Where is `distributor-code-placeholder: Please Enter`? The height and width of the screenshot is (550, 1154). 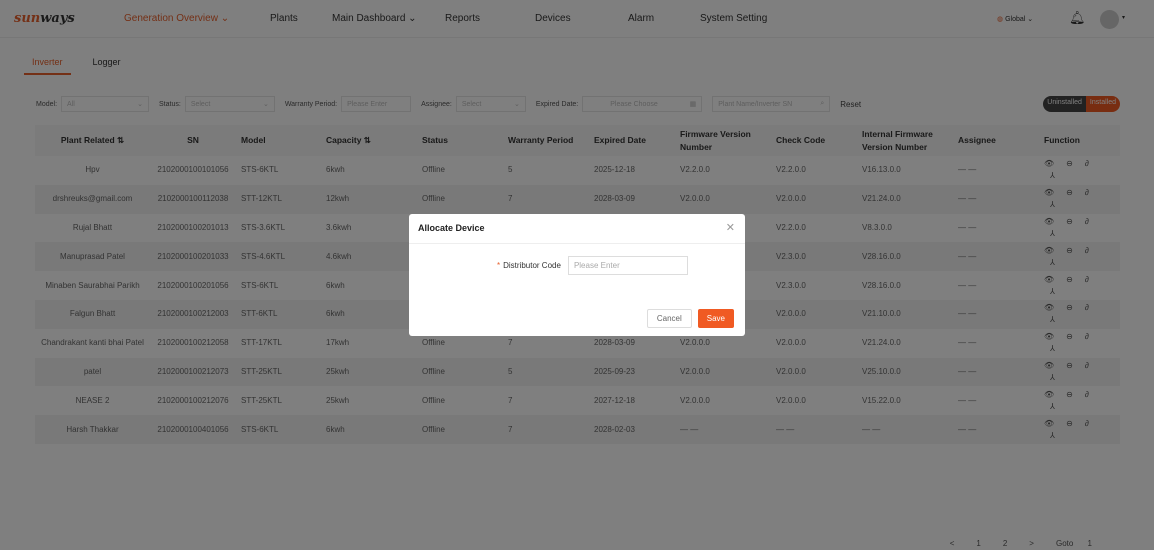
distributor-code-placeholder: Please Enter is located at coordinates (596, 265).